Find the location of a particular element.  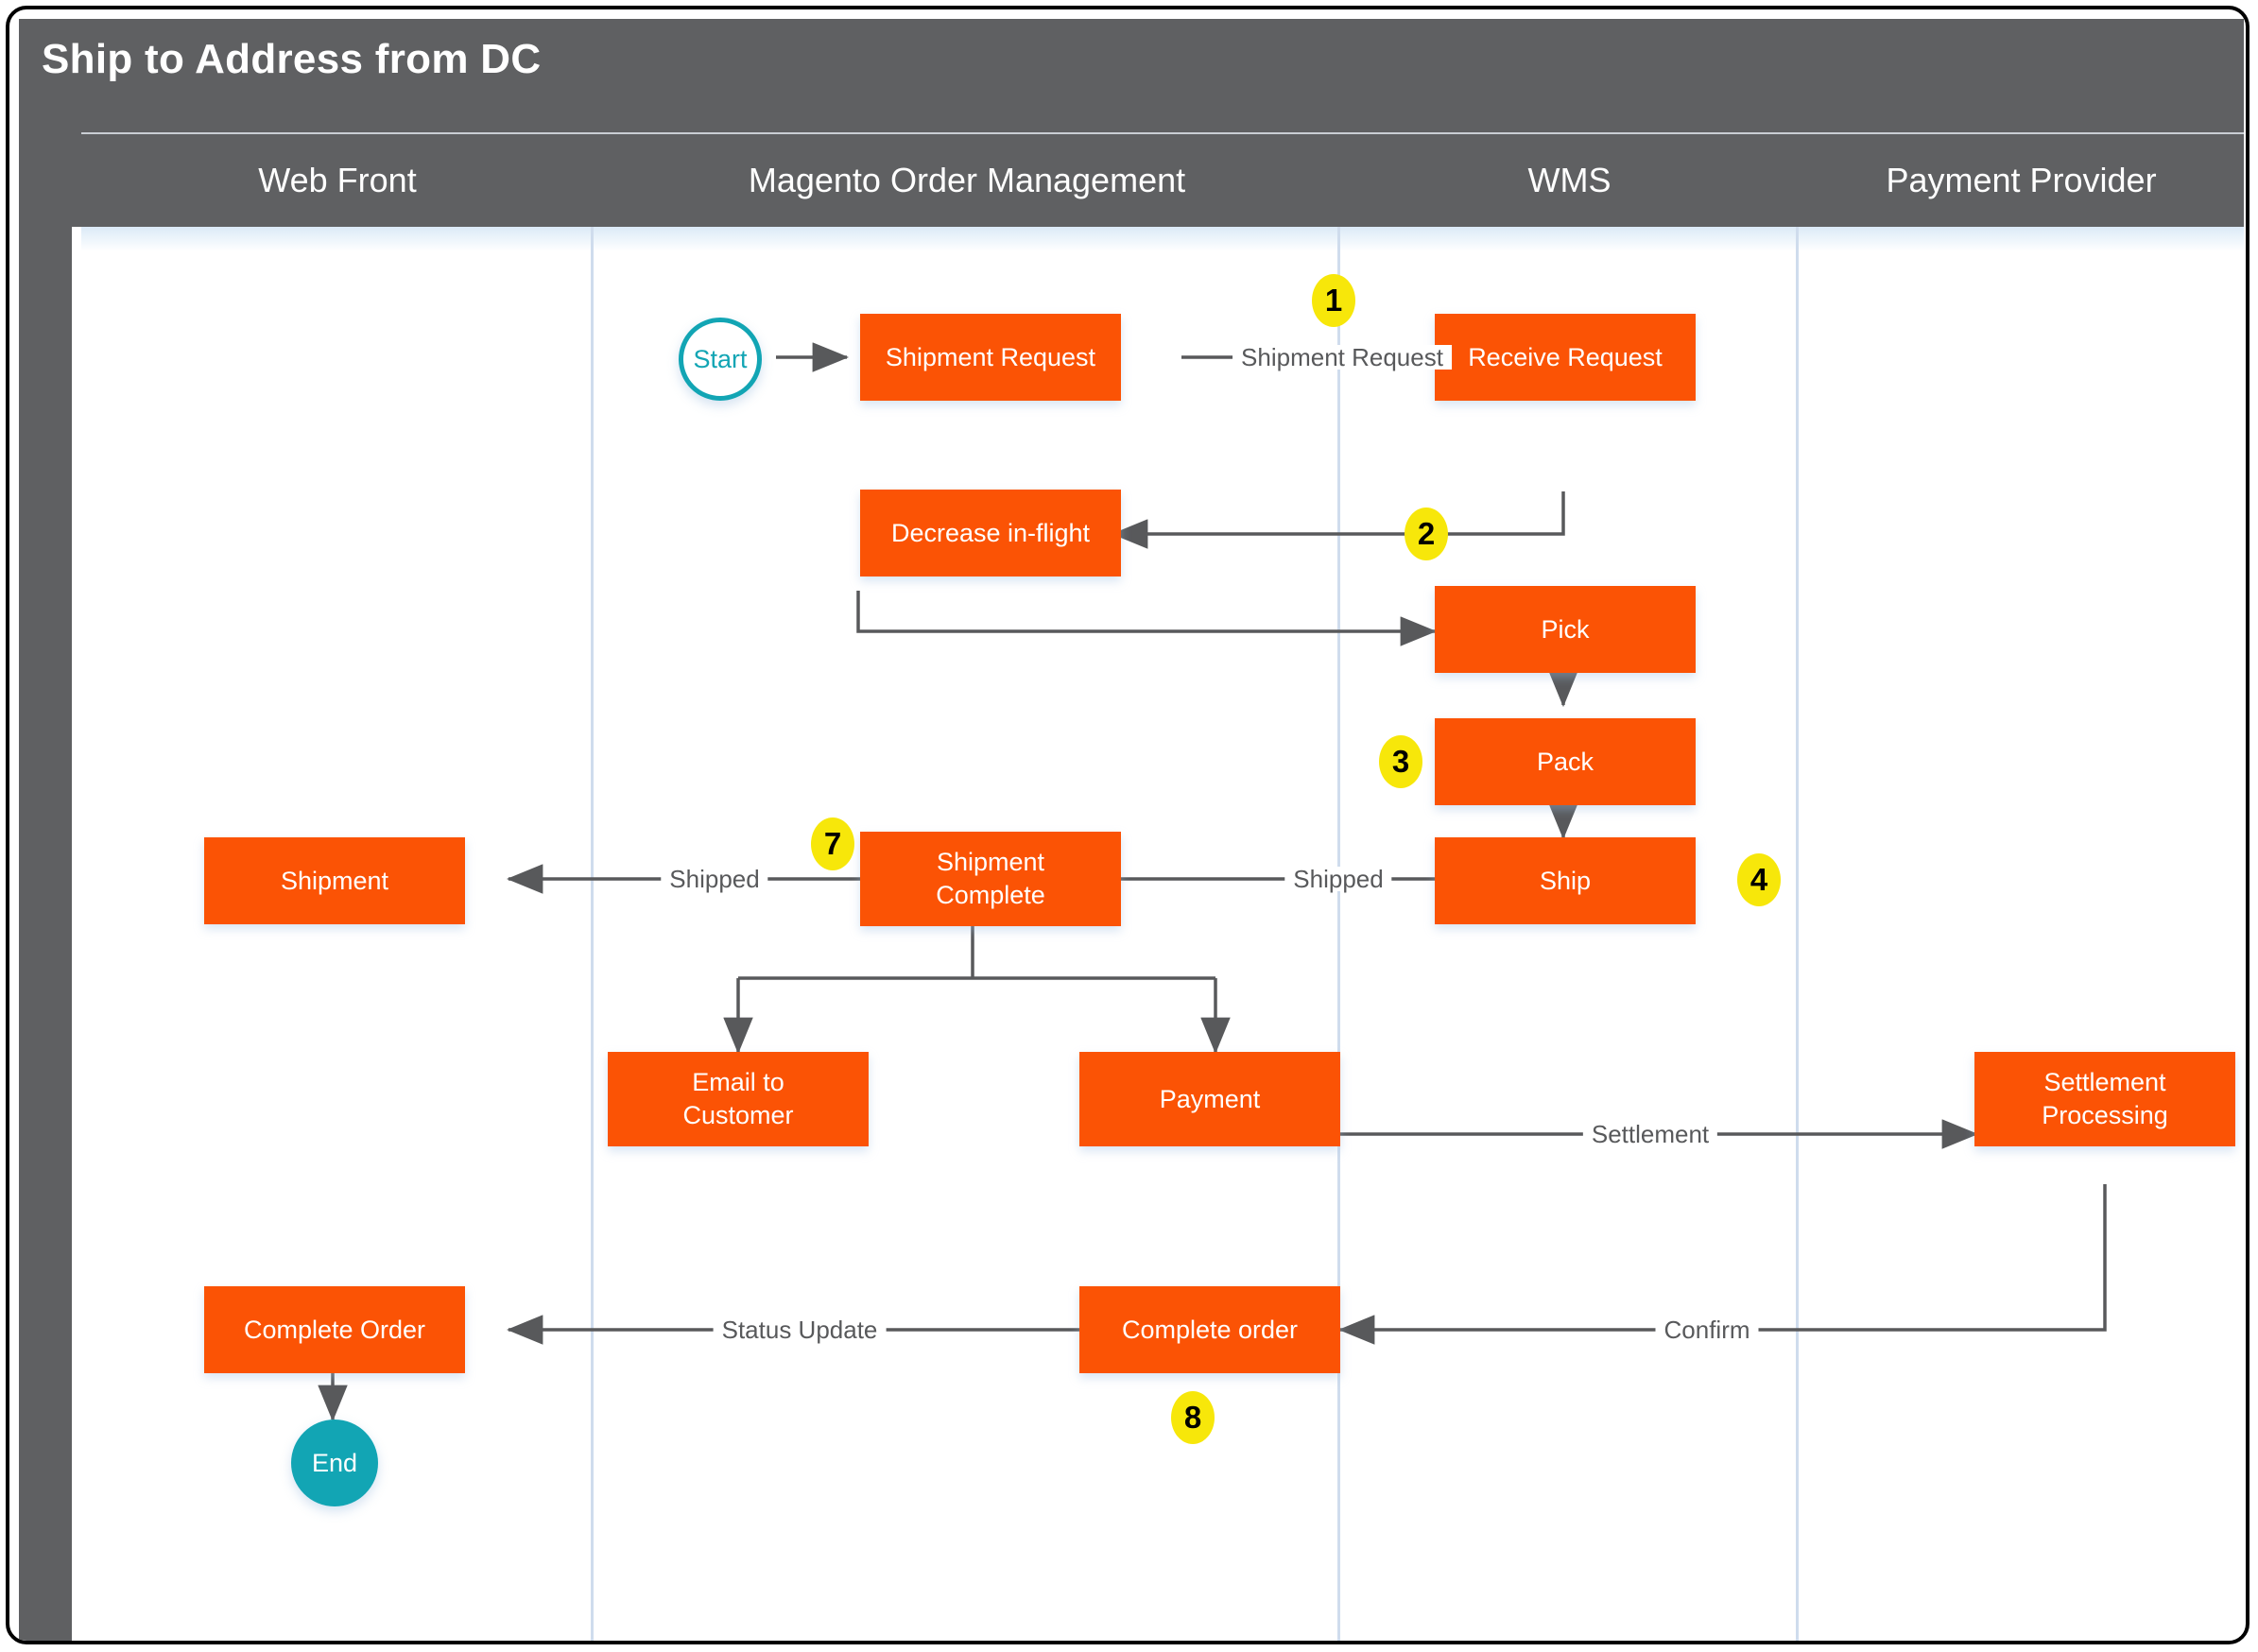

node-label: Payment is located at coordinates (1210, 1098).